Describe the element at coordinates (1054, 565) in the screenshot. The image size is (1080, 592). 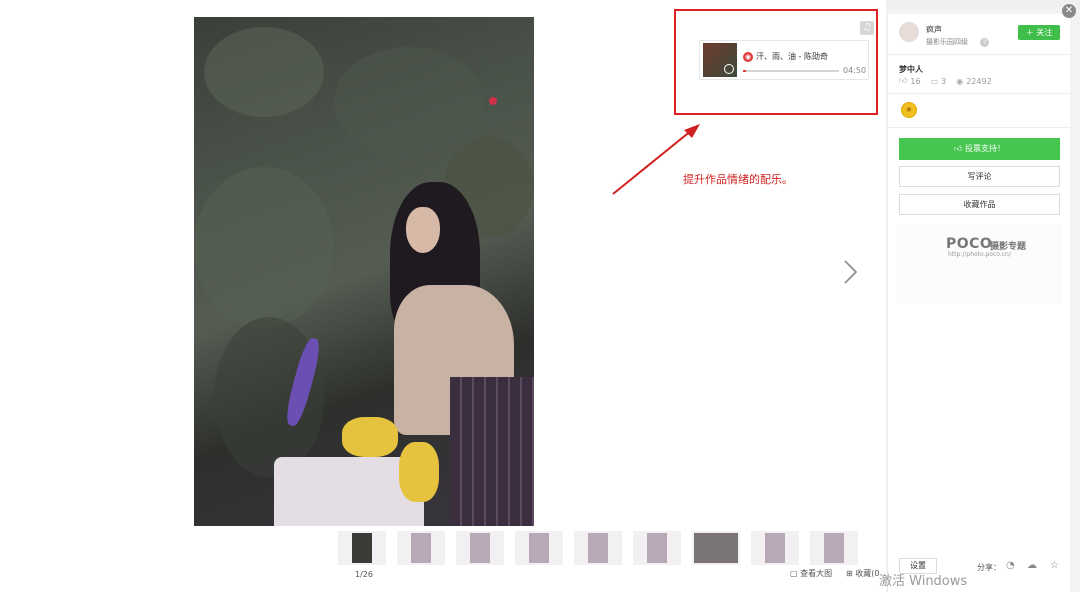
I see `star-icon: ☆` at that location.